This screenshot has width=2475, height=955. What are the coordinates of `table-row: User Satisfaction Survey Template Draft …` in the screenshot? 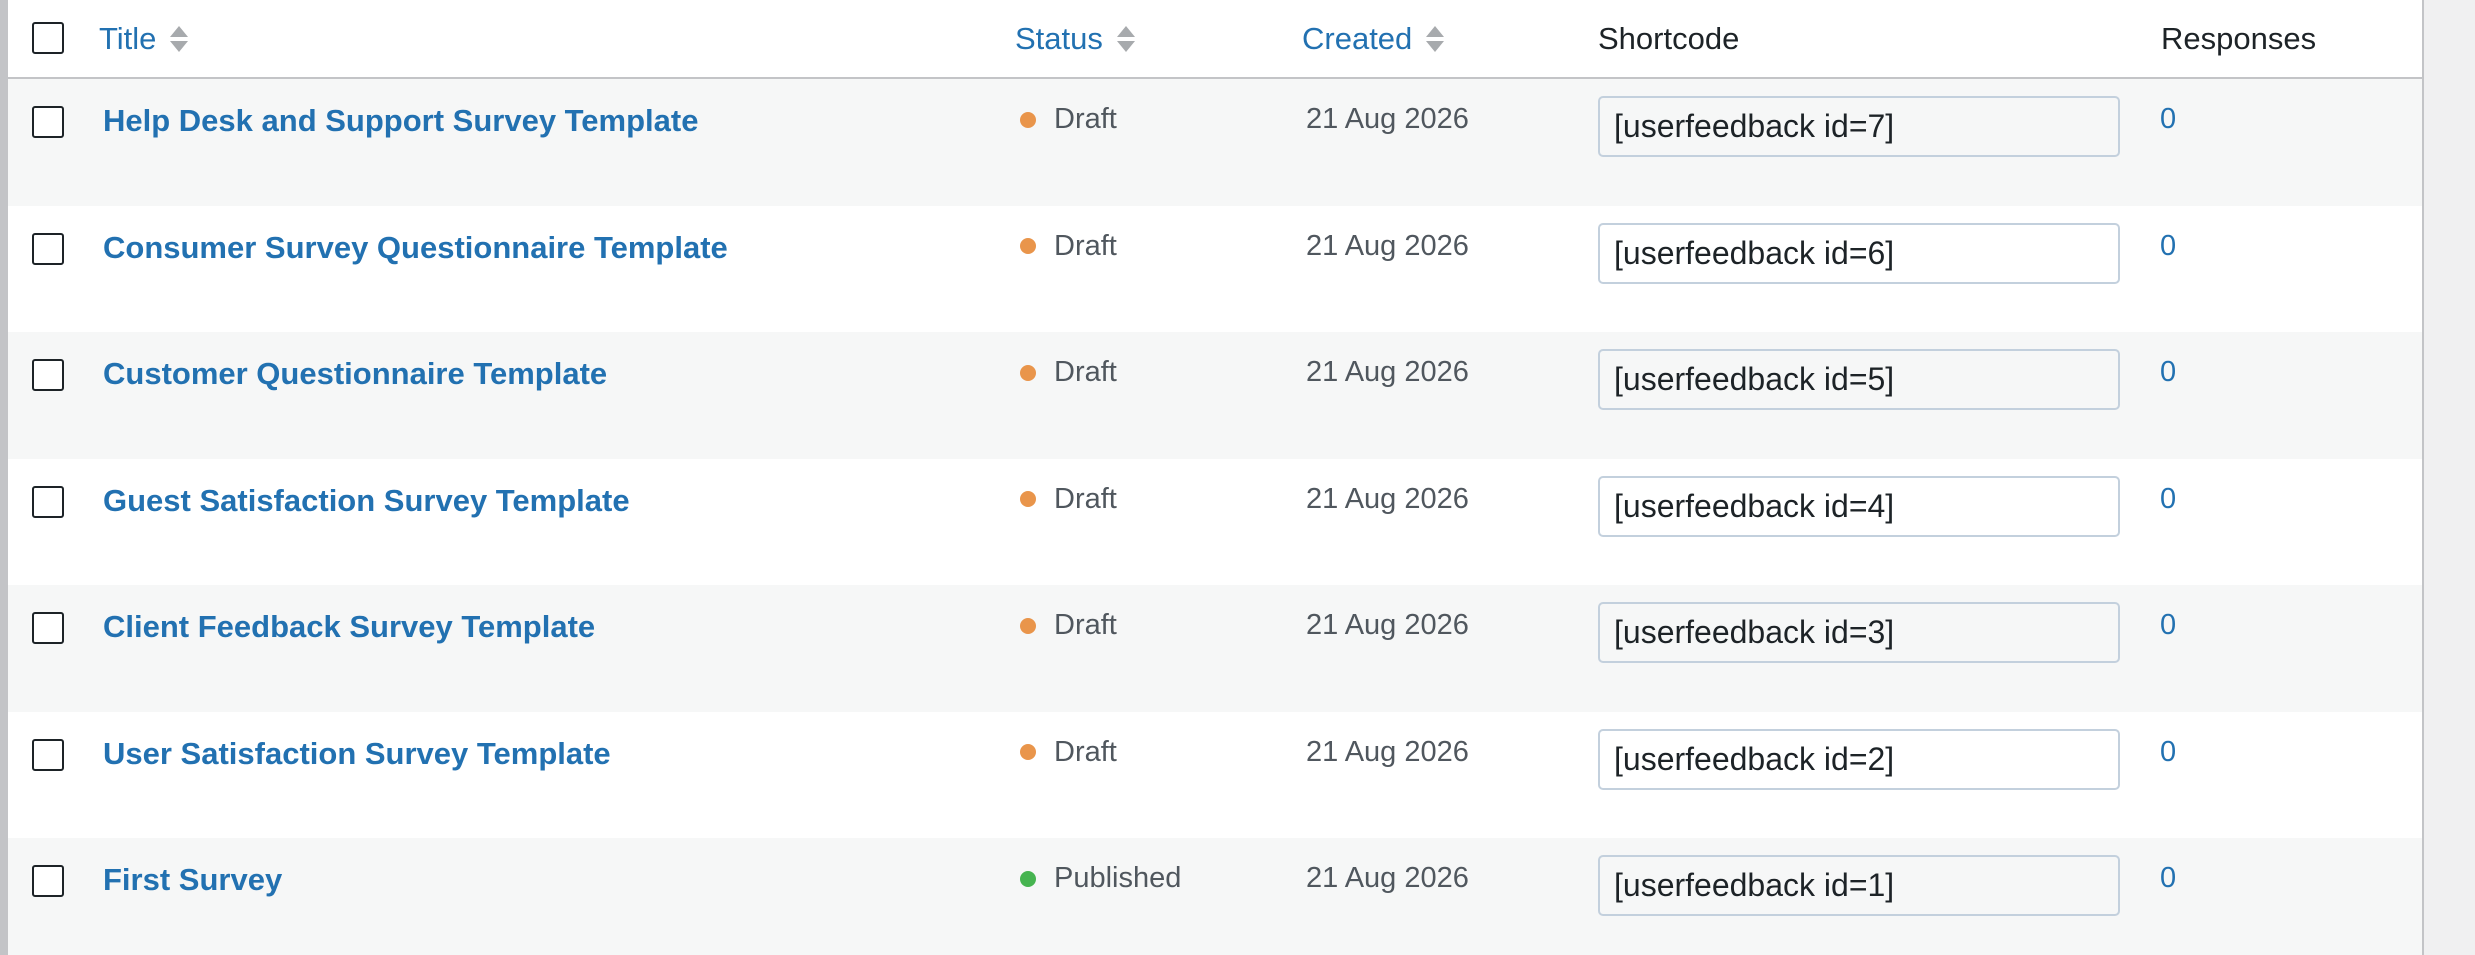 It's located at (1215, 775).